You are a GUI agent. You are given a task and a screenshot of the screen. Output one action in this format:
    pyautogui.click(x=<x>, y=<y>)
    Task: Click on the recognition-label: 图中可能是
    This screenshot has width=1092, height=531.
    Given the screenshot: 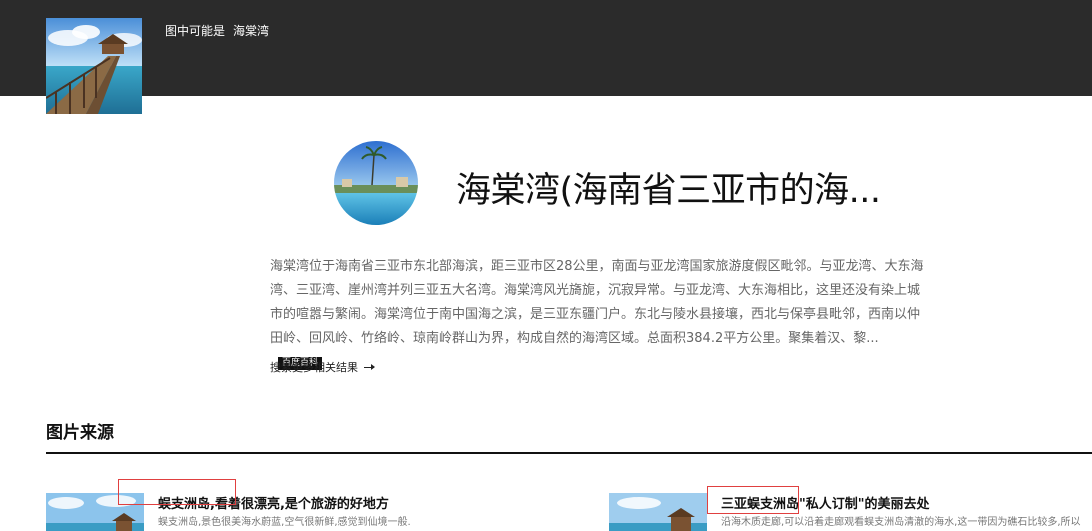 What is the action you would take?
    pyautogui.click(x=195, y=31)
    